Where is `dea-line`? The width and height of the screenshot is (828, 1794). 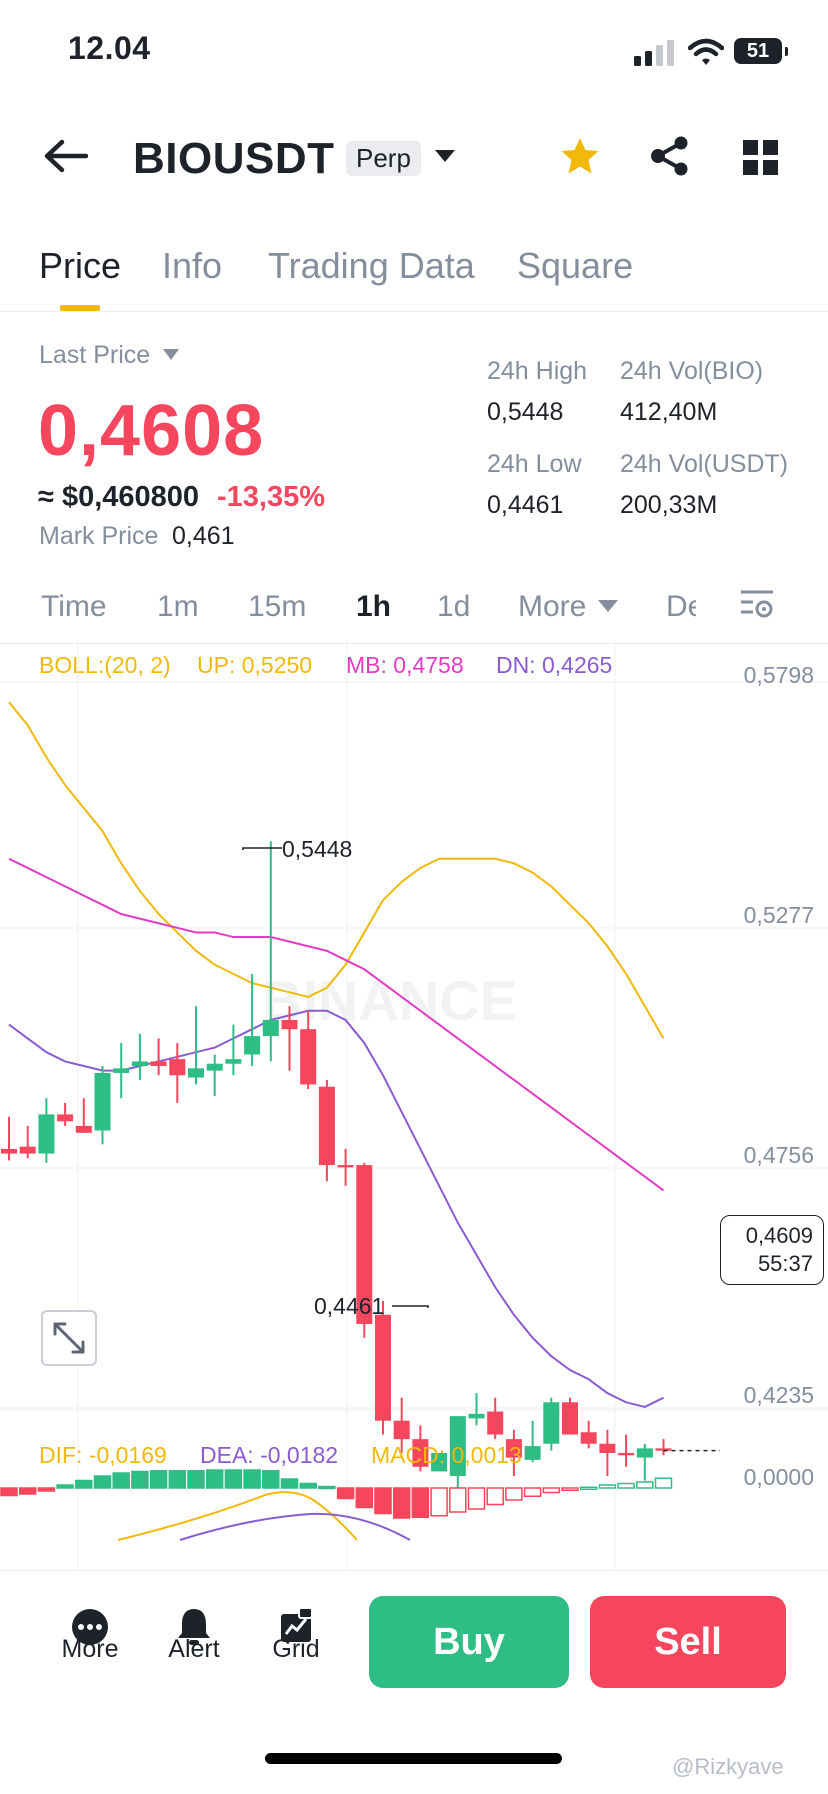
dea-line is located at coordinates (295, 1526).